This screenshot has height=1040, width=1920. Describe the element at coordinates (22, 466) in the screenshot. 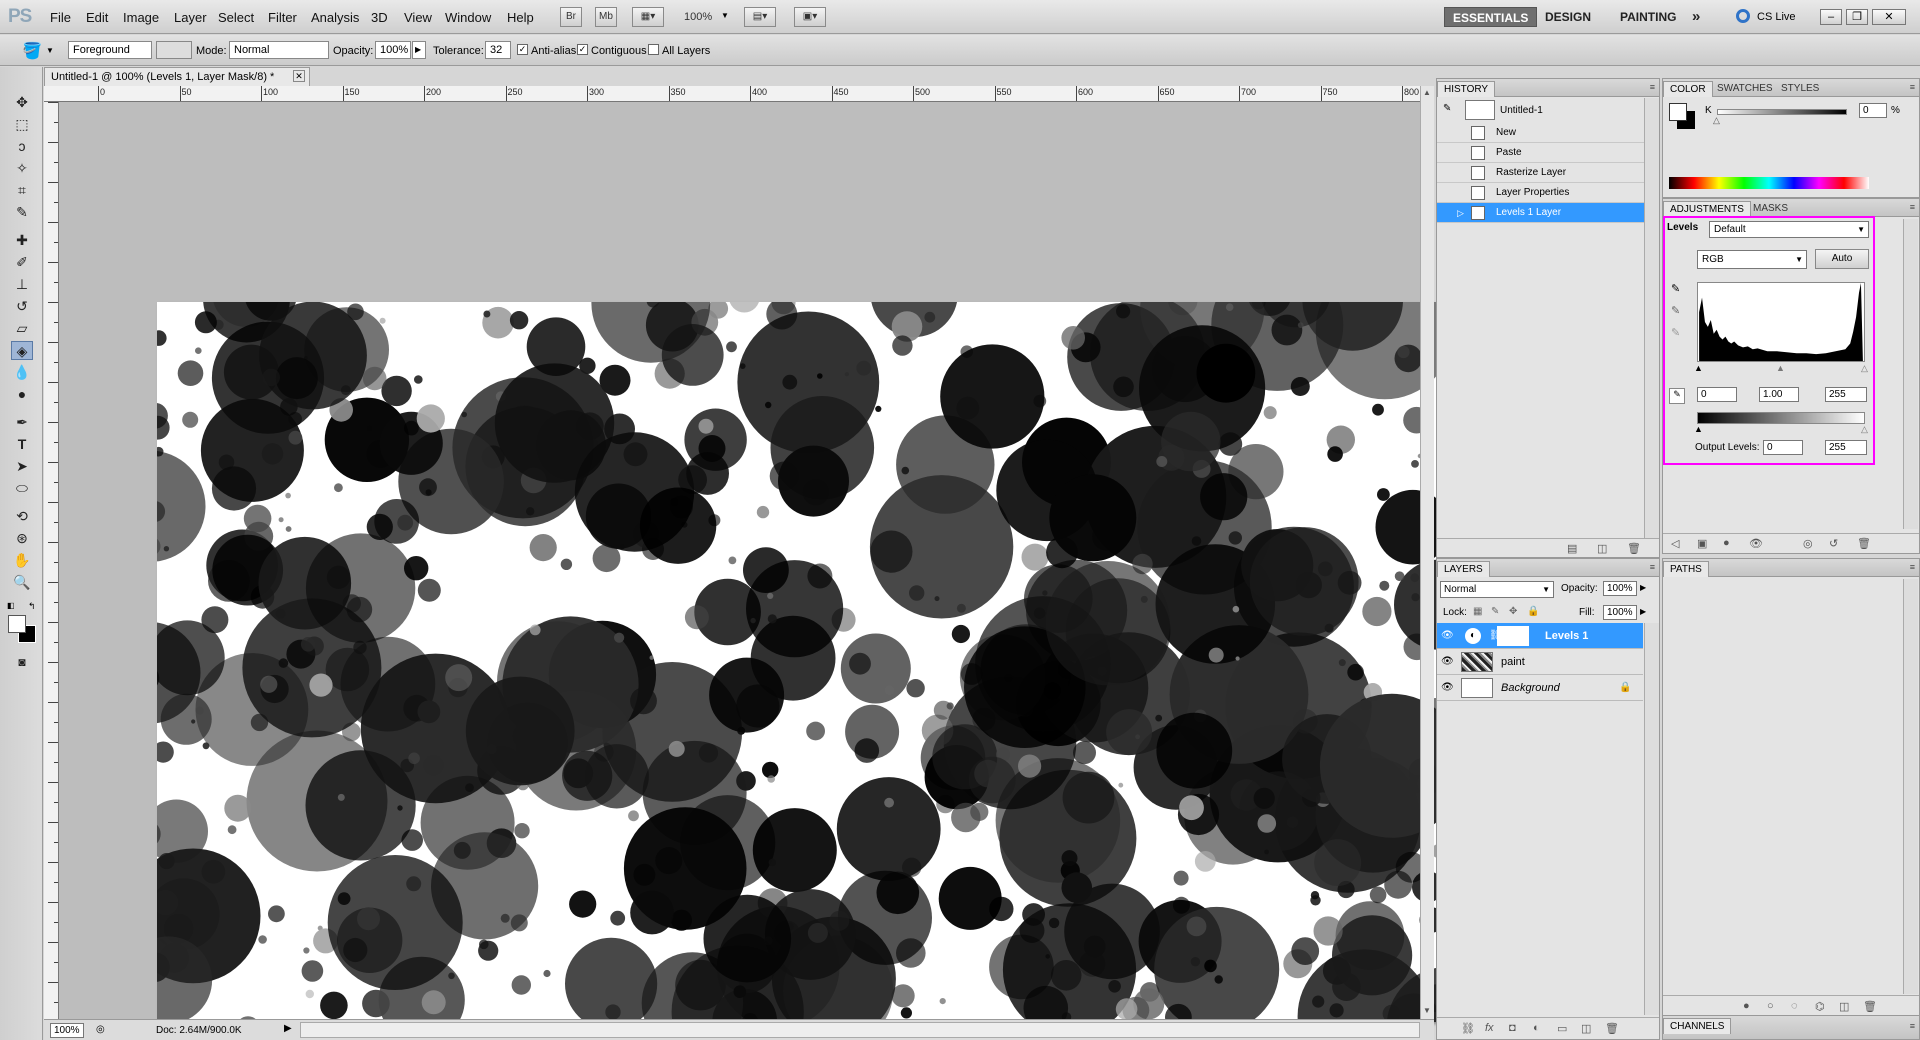

I see `path-selection-tool-icon: ➤` at that location.